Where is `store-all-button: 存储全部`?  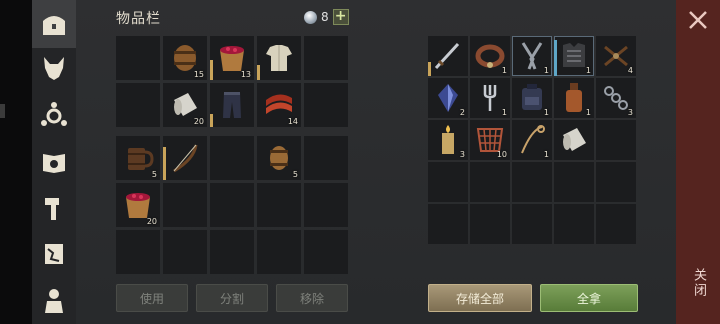
store-all-button: 存储全部 is located at coordinates (480, 298).